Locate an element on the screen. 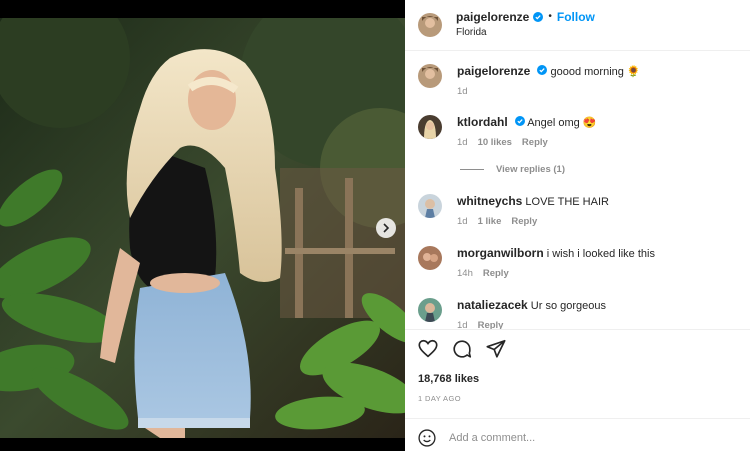  comment-text: Angel omg 😍 is located at coordinates (562, 123).